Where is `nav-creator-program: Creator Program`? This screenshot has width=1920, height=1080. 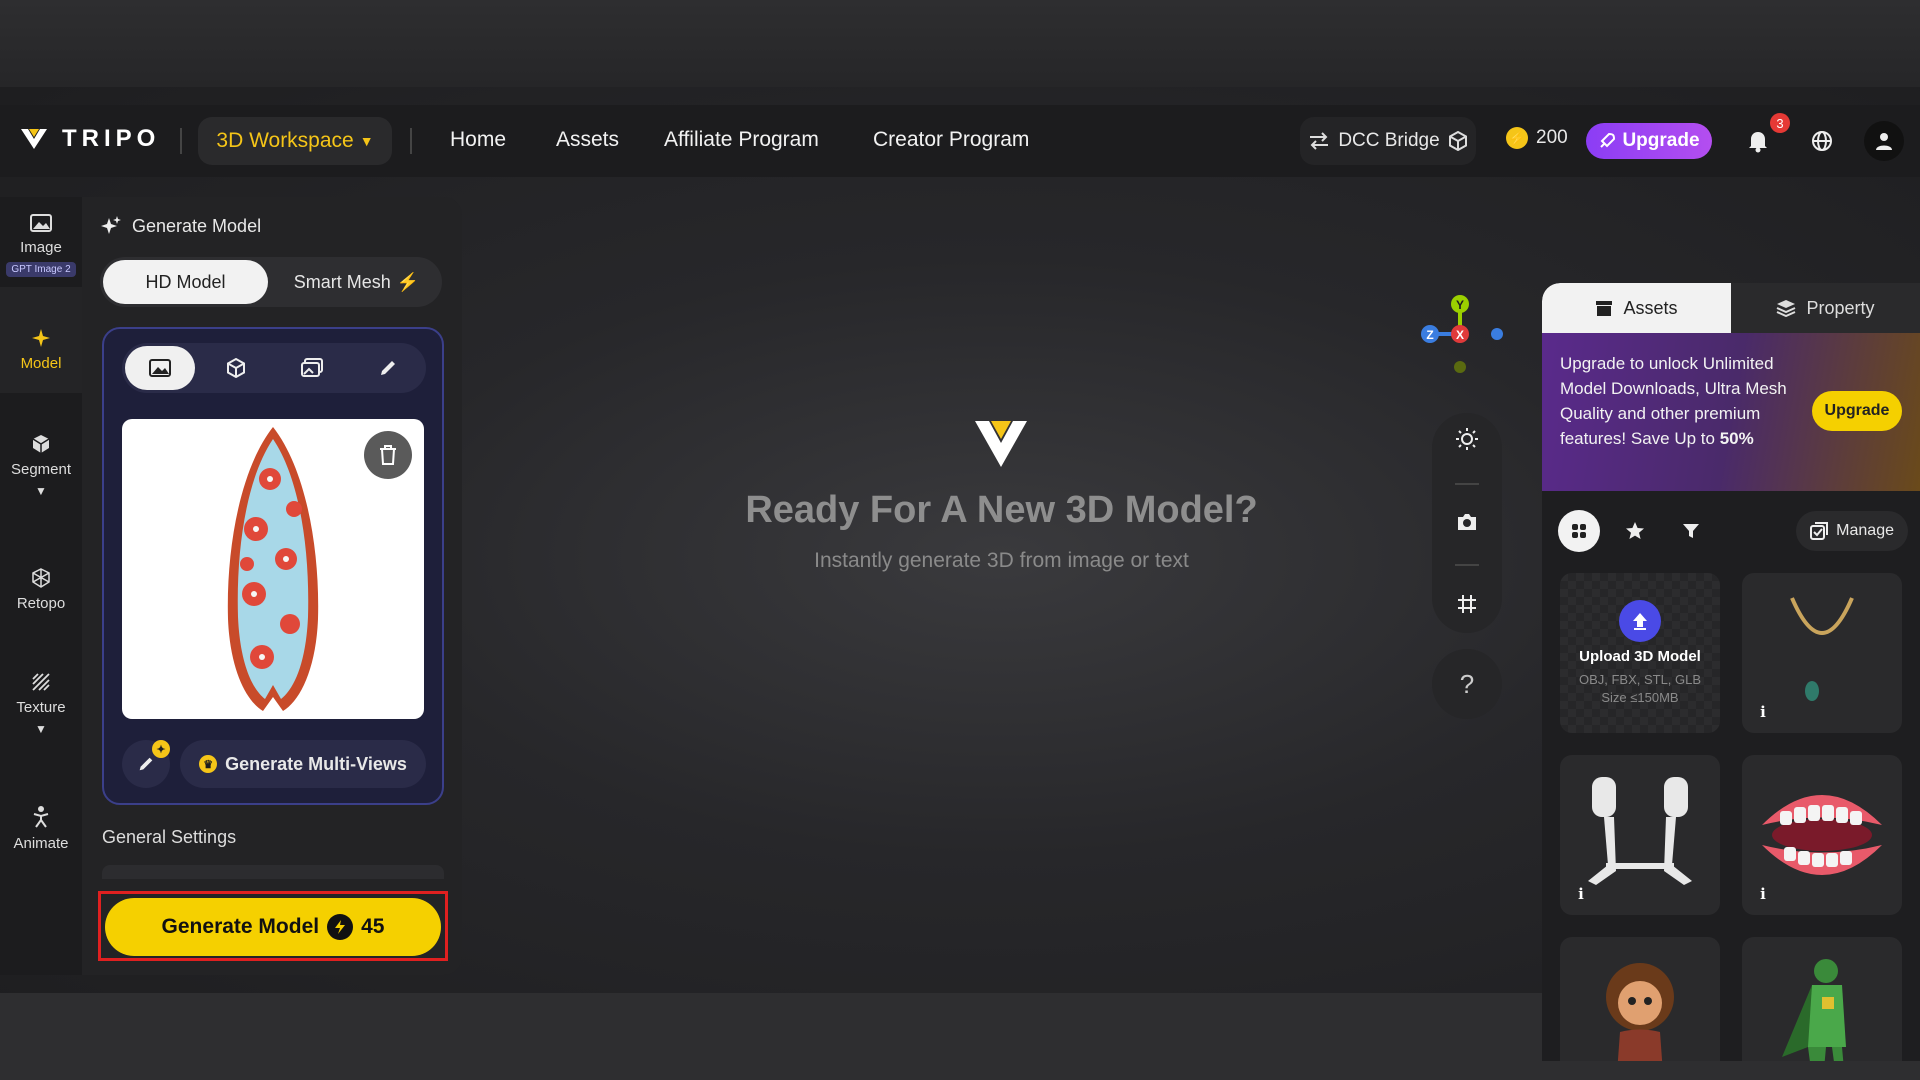 nav-creator-program: Creator Program is located at coordinates (951, 140).